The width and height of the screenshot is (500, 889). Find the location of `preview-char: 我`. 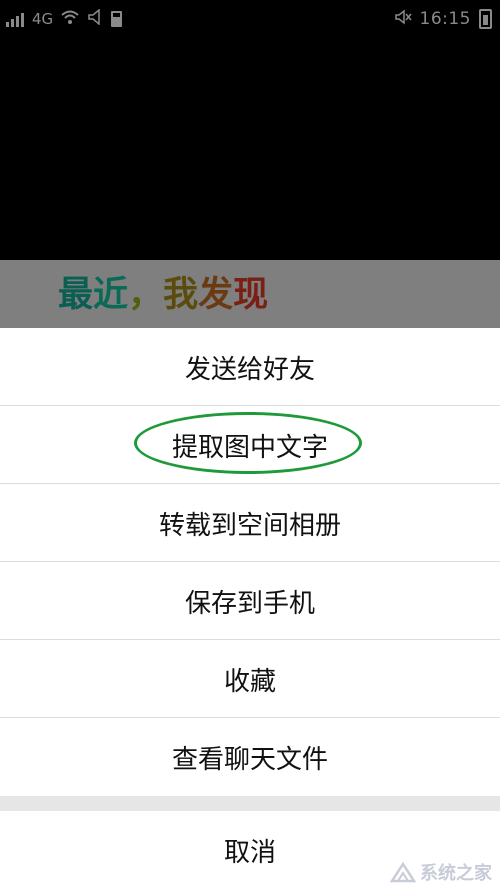

preview-char: 我 is located at coordinates (181, 295).